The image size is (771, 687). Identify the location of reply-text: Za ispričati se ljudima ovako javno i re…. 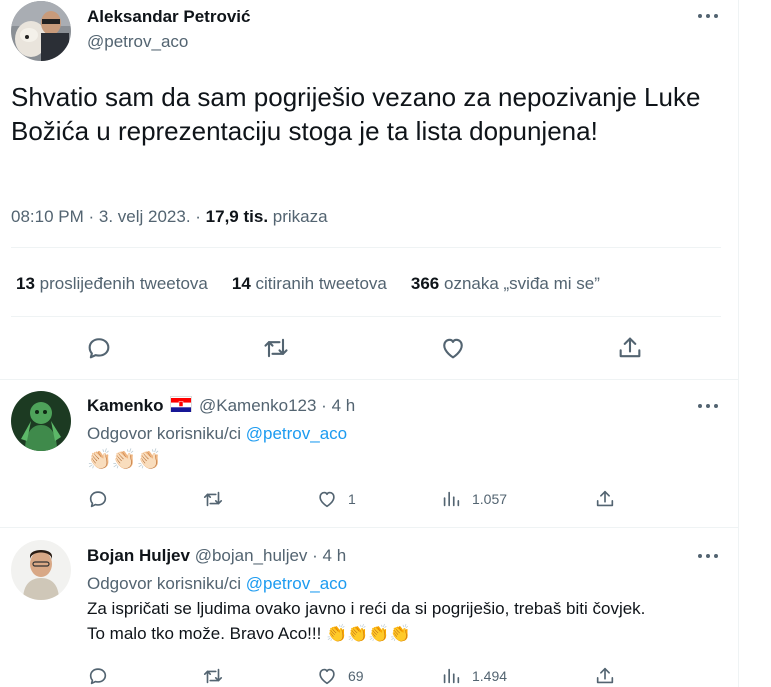
(407, 621).